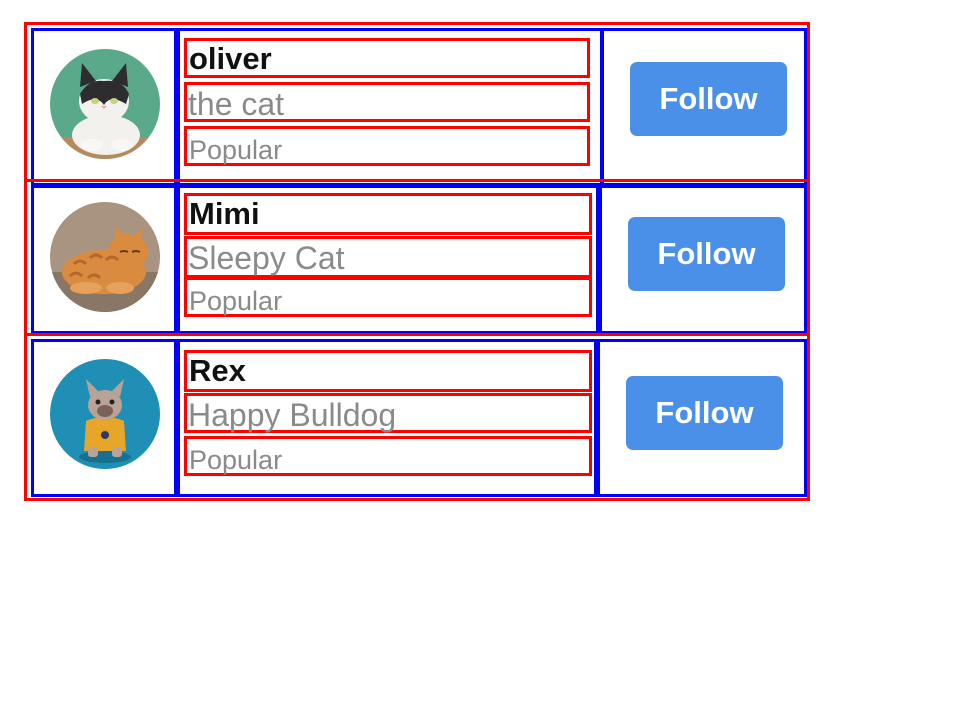  I want to click on user-info-cell: Mimi Sleepy Cat Popular, so click(388, 259).